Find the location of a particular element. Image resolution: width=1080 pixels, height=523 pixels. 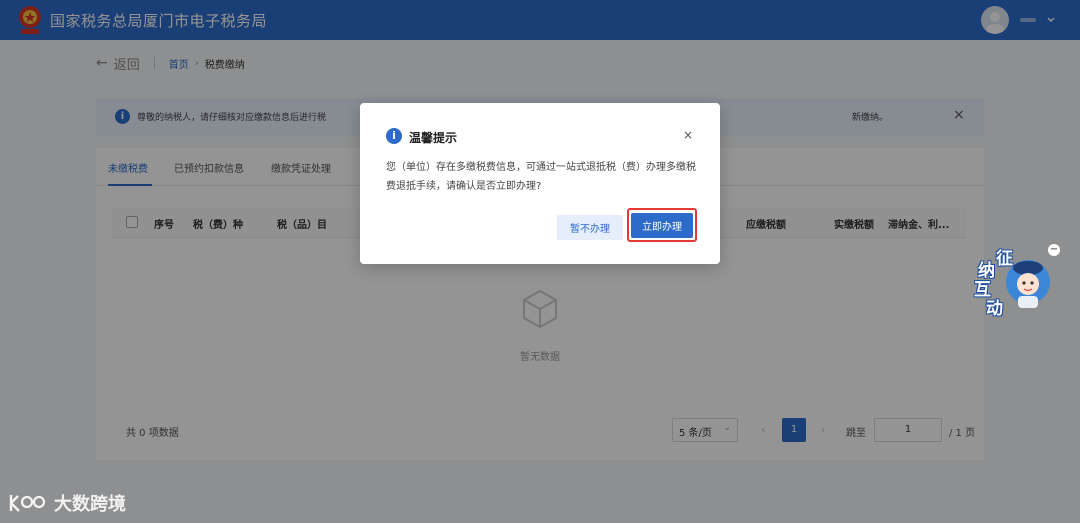

watermark: 大数跨境 is located at coordinates (67, 503).